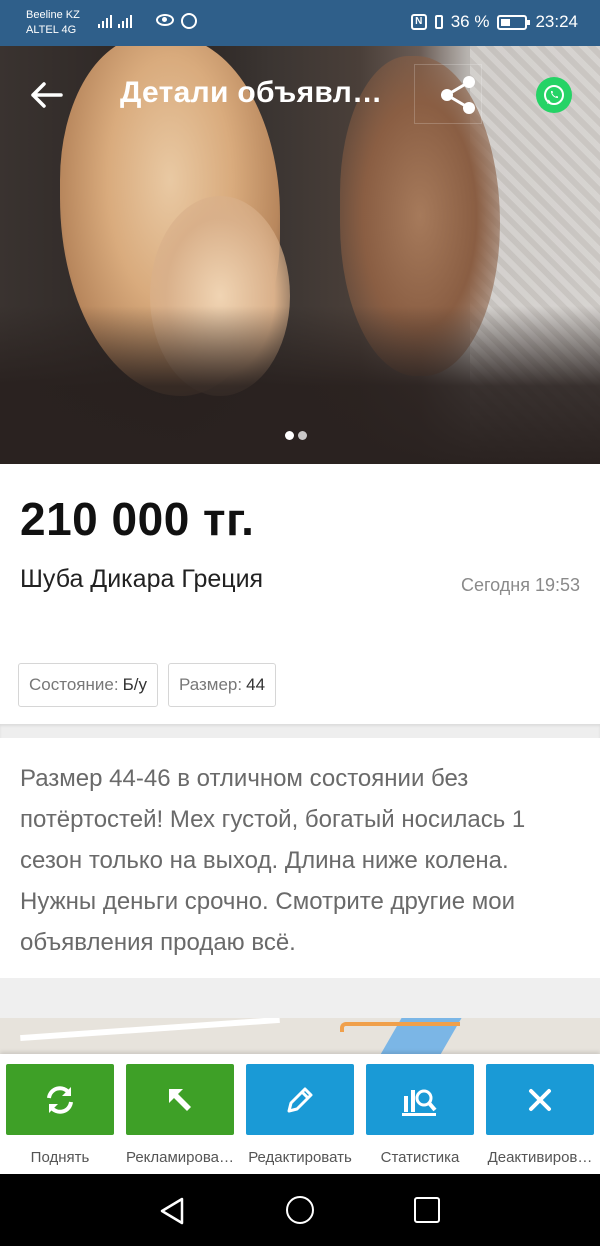 This screenshot has height=1246, width=600. Describe the element at coordinates (137, 519) in the screenshot. I see `listing-price: 210 000 тг.` at that location.